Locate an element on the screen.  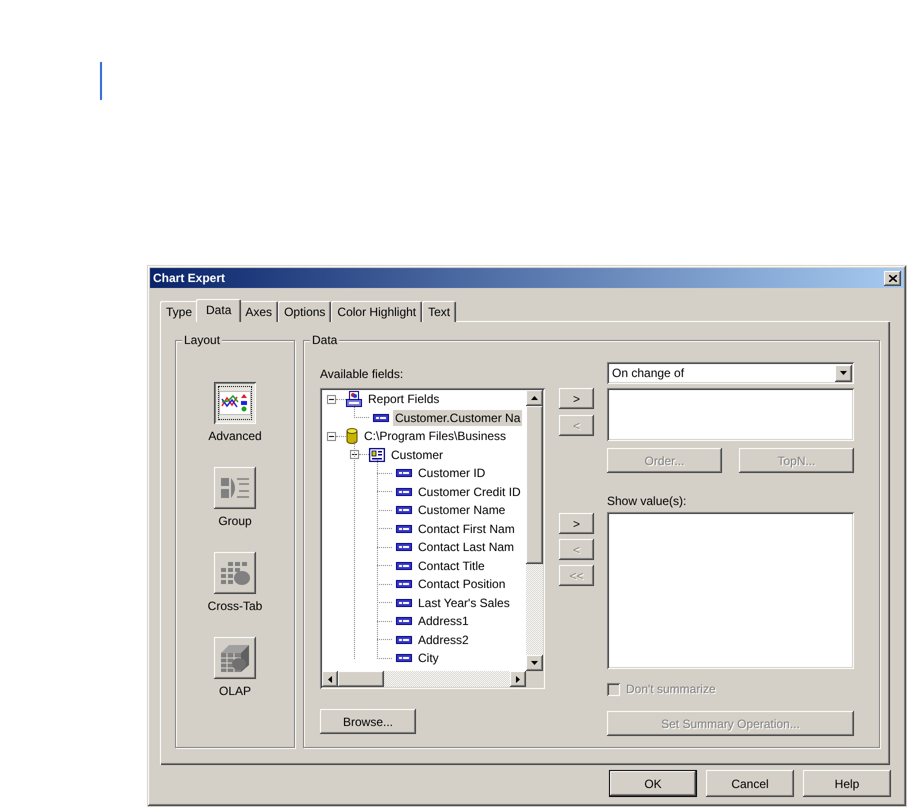
report-icon is located at coordinates (354, 399).